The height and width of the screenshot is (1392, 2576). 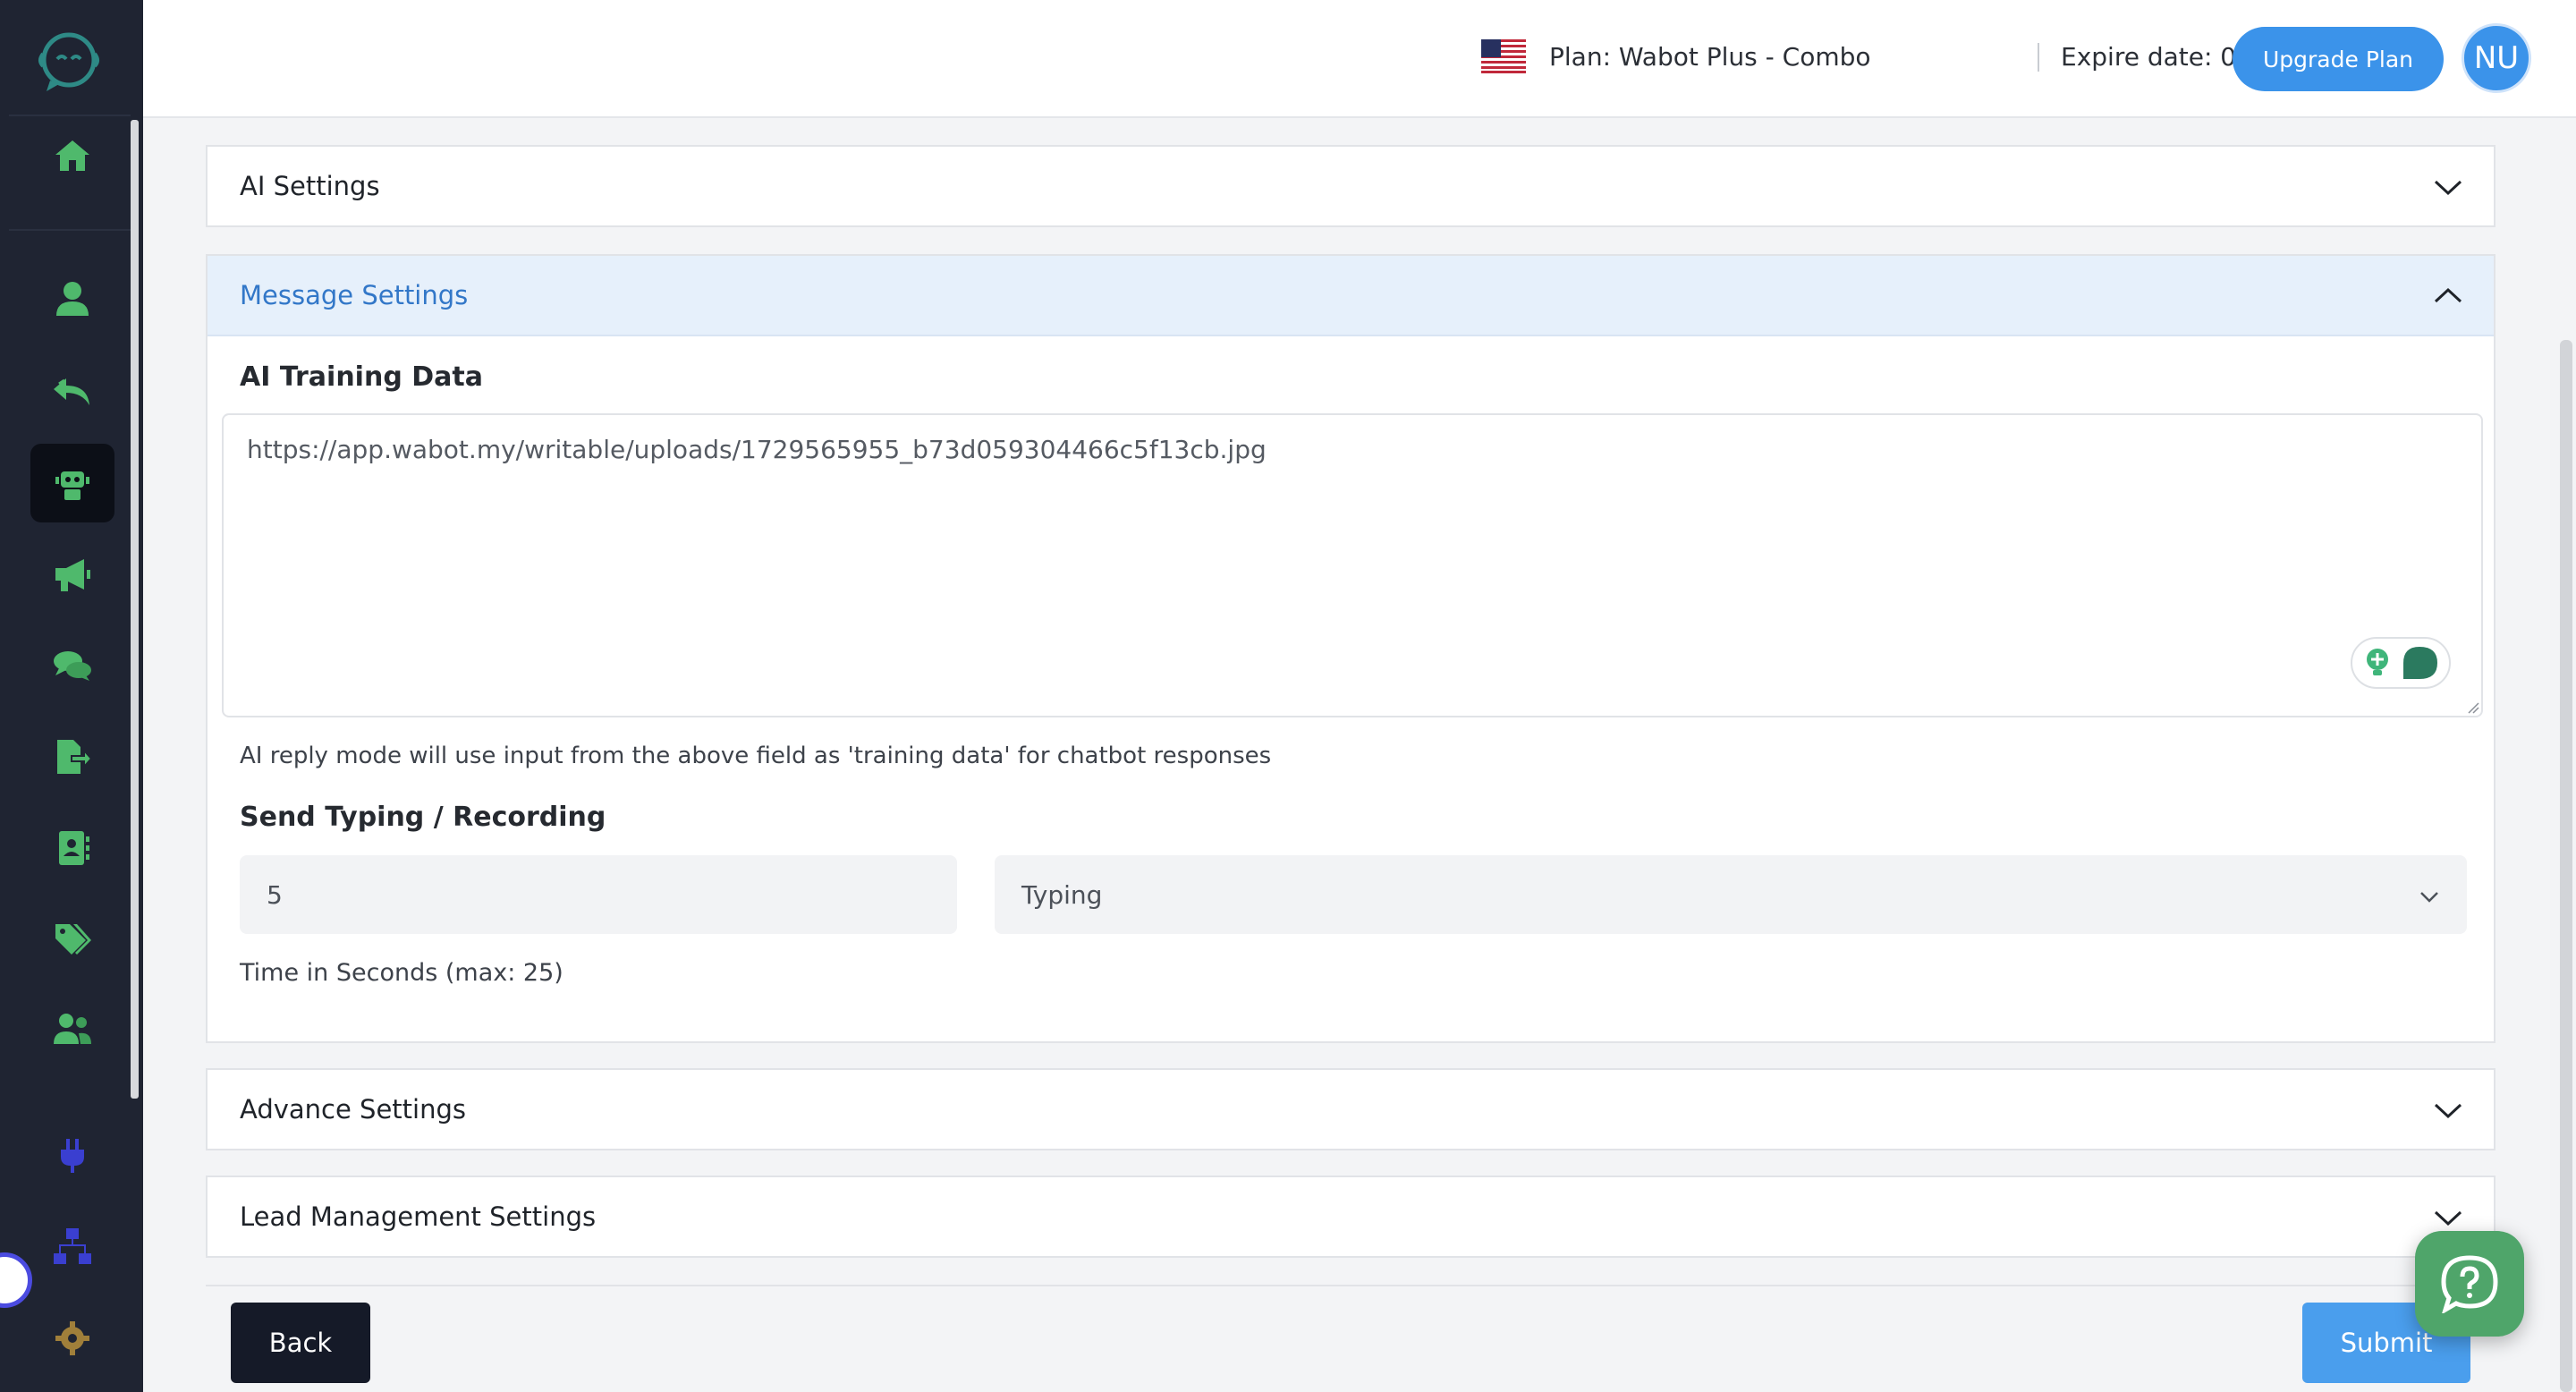 What do you see at coordinates (1351, 1338) in the screenshot?
I see `form-footer: Back Submit` at bounding box center [1351, 1338].